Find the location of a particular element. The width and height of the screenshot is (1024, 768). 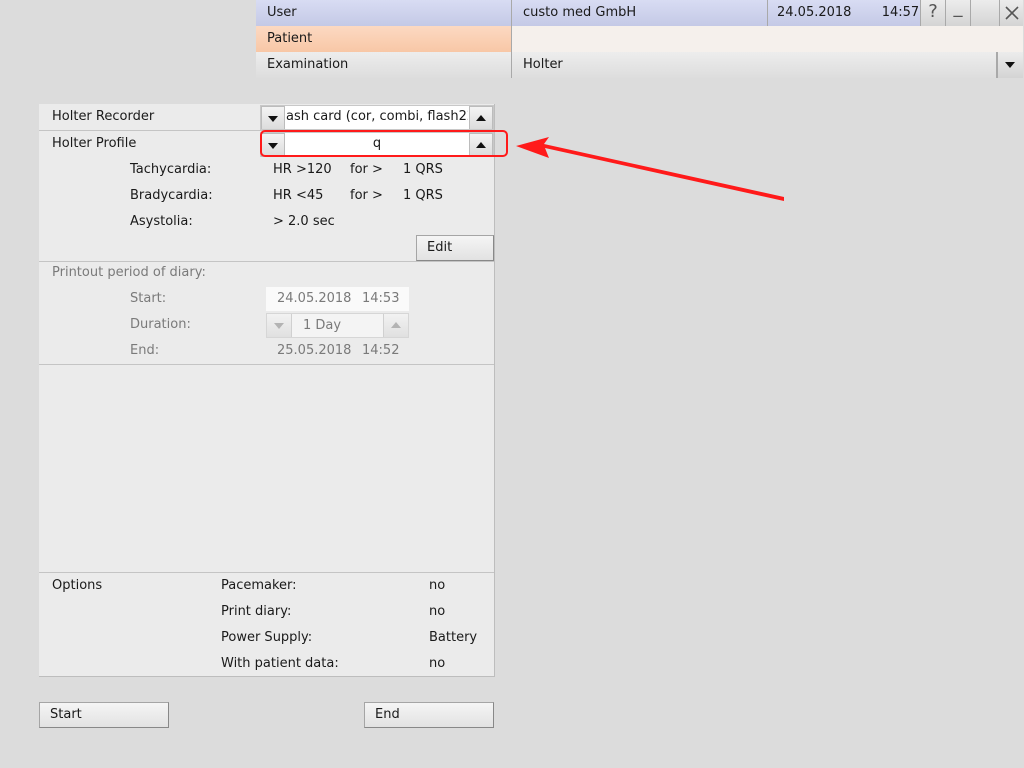

diary-duration-label: Duration: is located at coordinates (160, 324).